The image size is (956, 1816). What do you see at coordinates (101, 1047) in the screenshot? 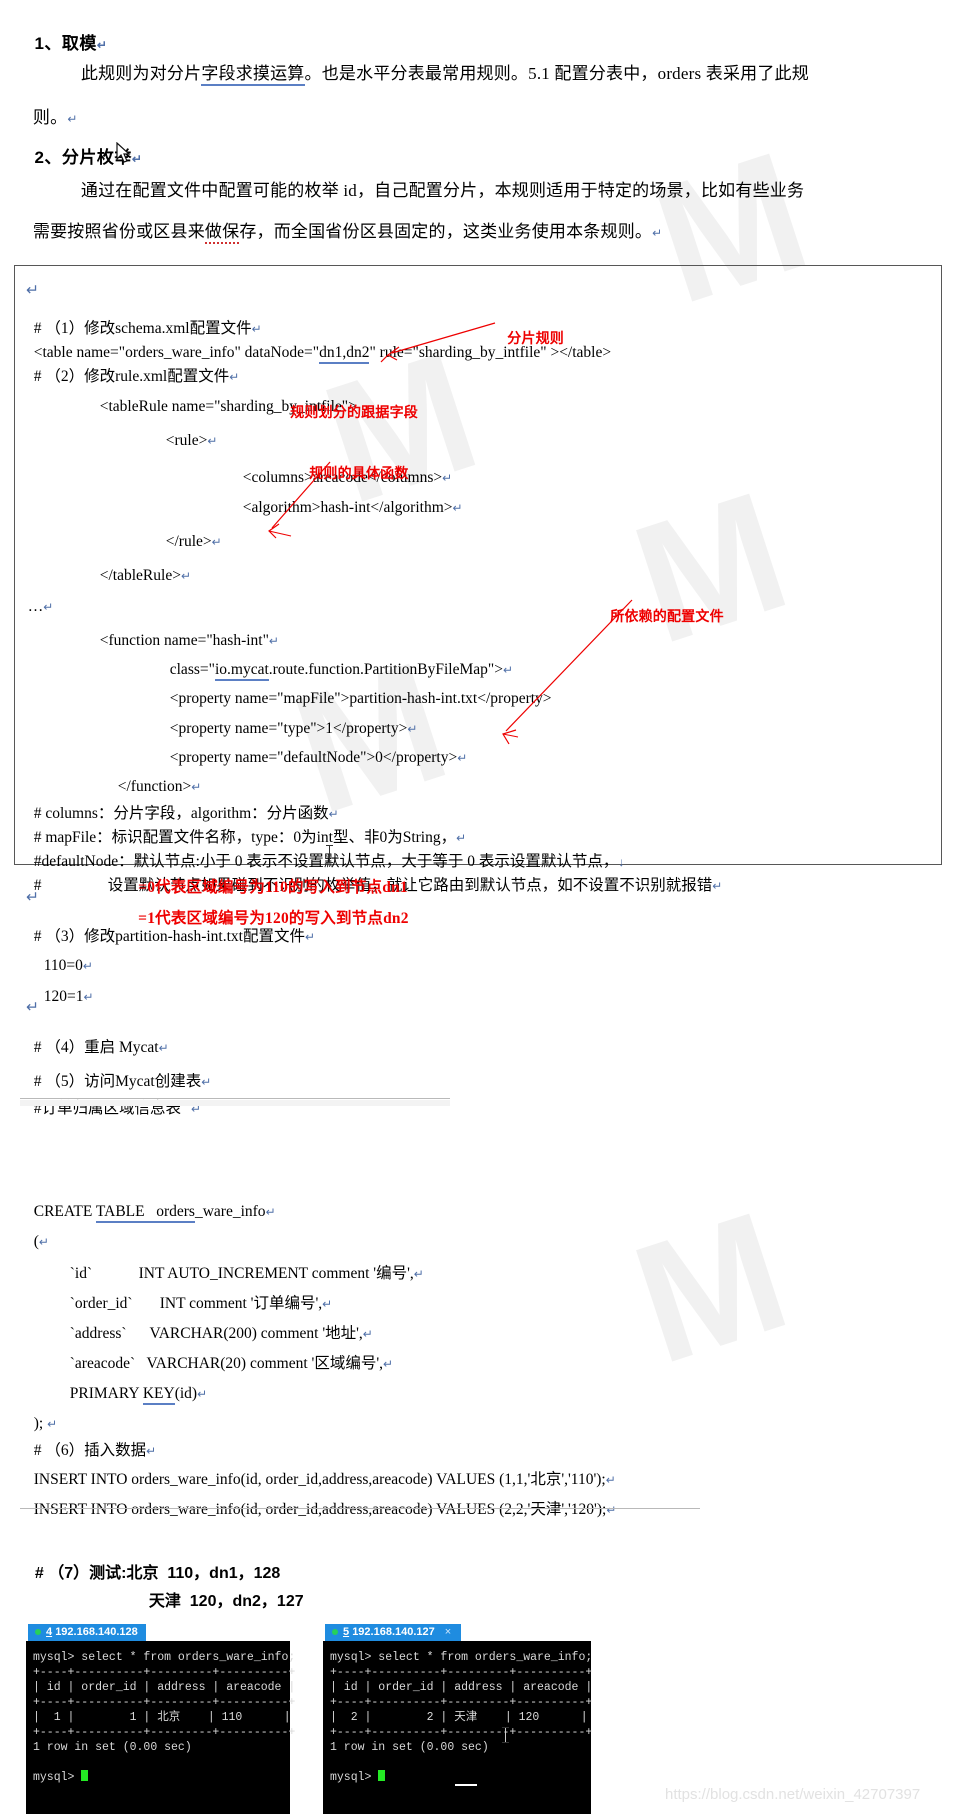
I see `code-line-restart-mycat: # （4）重启 Mycat↵` at bounding box center [101, 1047].